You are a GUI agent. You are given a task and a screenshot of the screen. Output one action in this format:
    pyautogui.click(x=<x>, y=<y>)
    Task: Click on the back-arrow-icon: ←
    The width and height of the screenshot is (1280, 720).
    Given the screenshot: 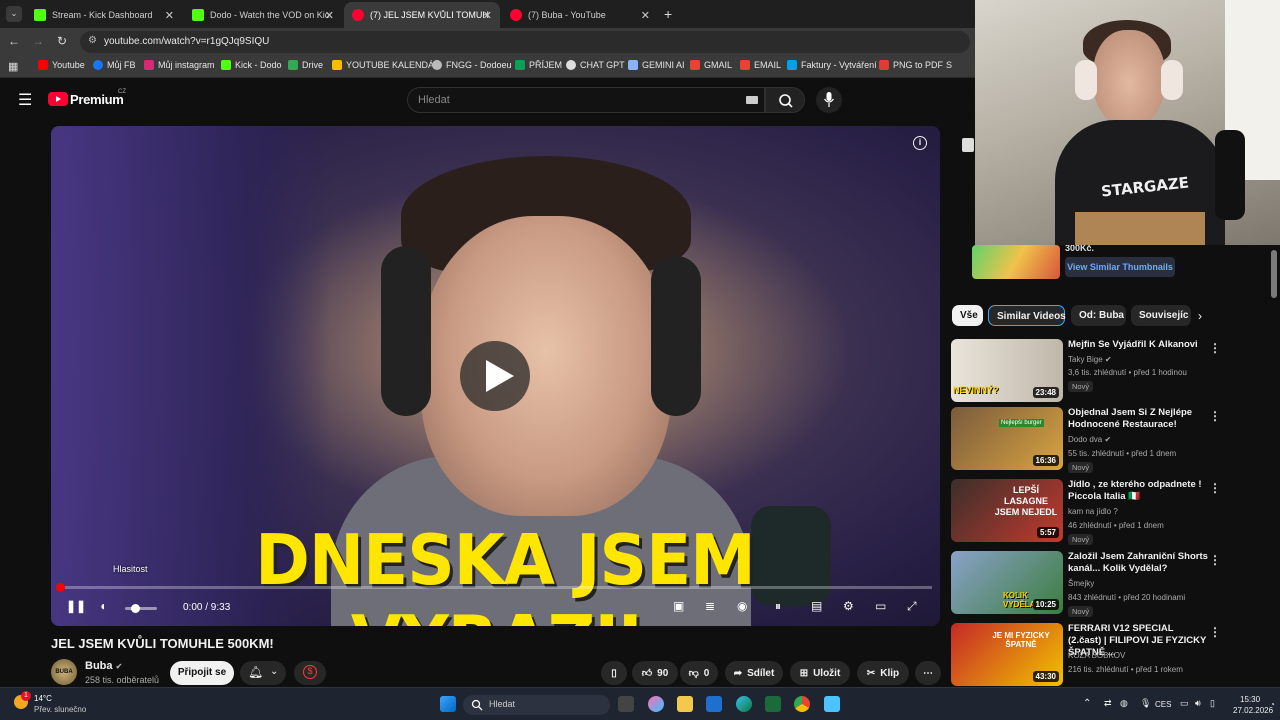 What is the action you would take?
    pyautogui.click(x=14, y=41)
    